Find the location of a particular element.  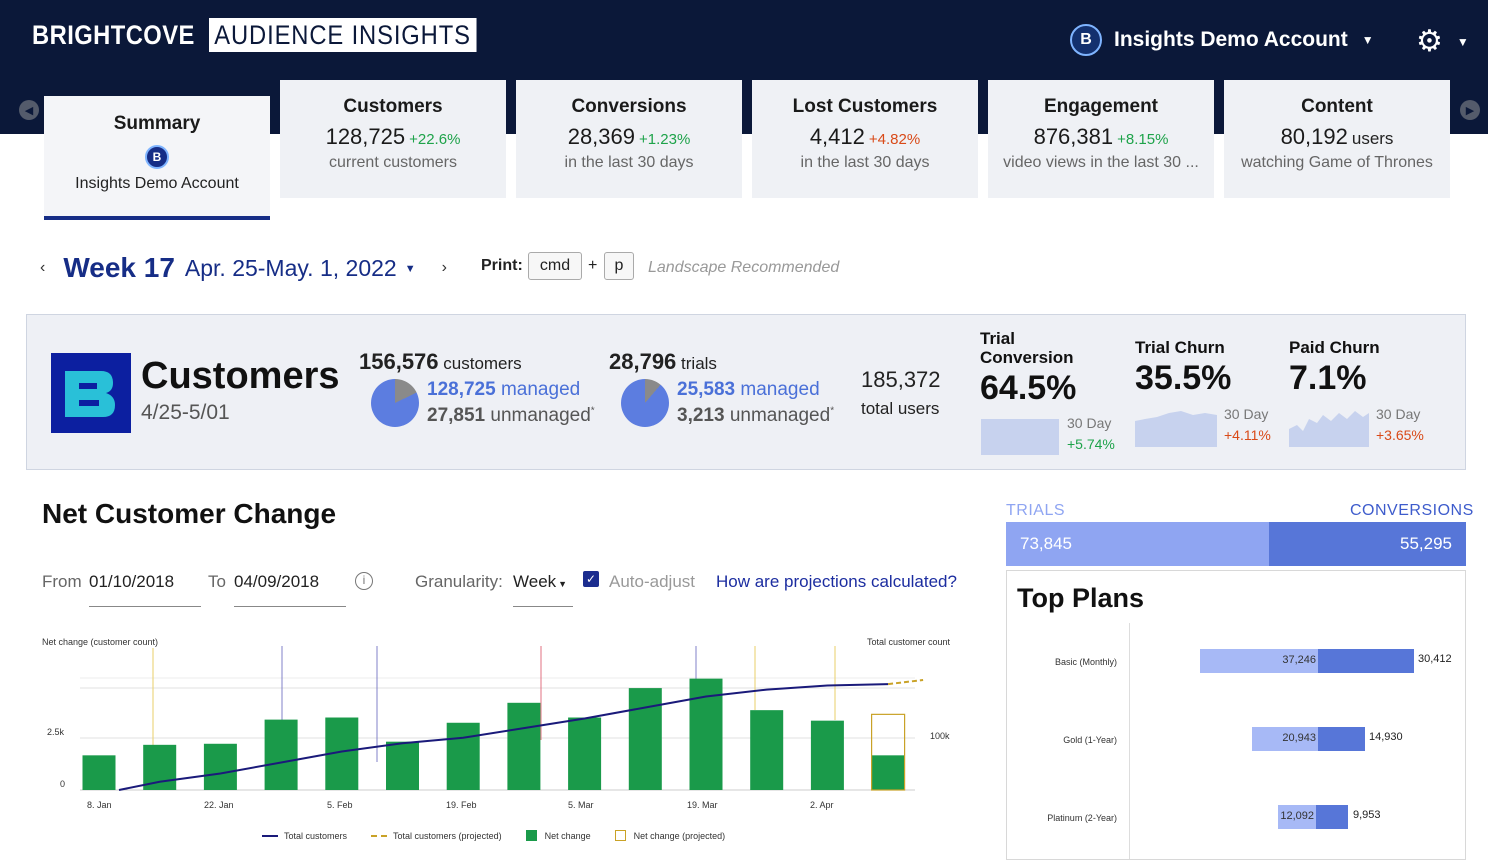

conversions-segment: 55,295 is located at coordinates (1367, 544).